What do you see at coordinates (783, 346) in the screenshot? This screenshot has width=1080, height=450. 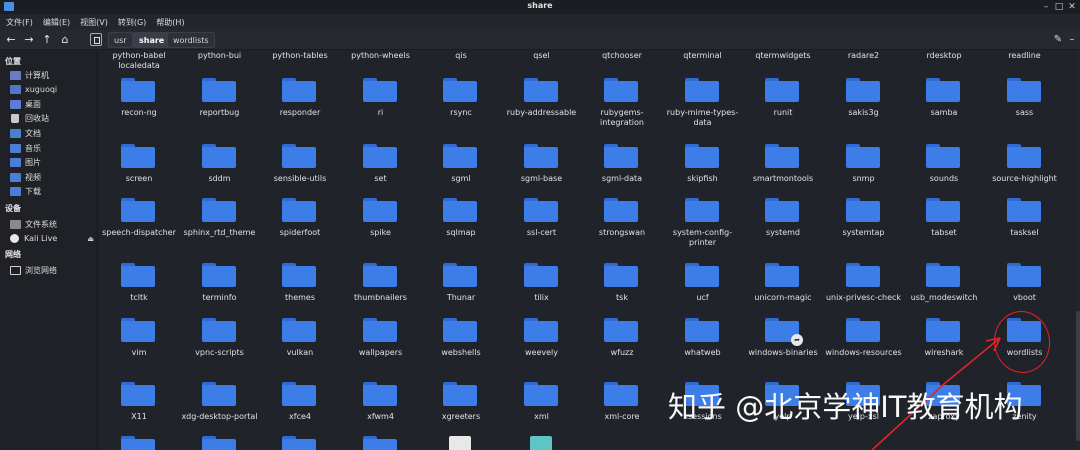 I see `folder-item: ➦ windows-binaries` at bounding box center [783, 346].